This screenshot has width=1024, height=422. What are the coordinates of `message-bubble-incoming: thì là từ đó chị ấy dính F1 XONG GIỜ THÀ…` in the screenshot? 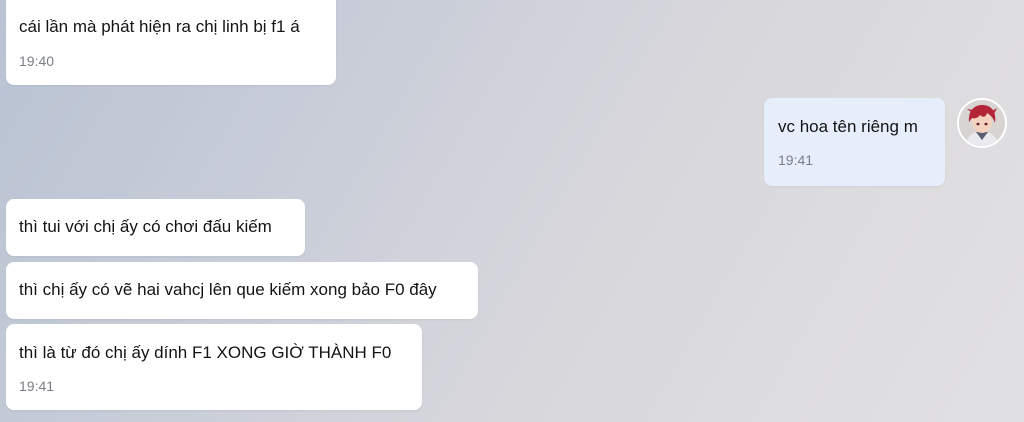 It's located at (214, 367).